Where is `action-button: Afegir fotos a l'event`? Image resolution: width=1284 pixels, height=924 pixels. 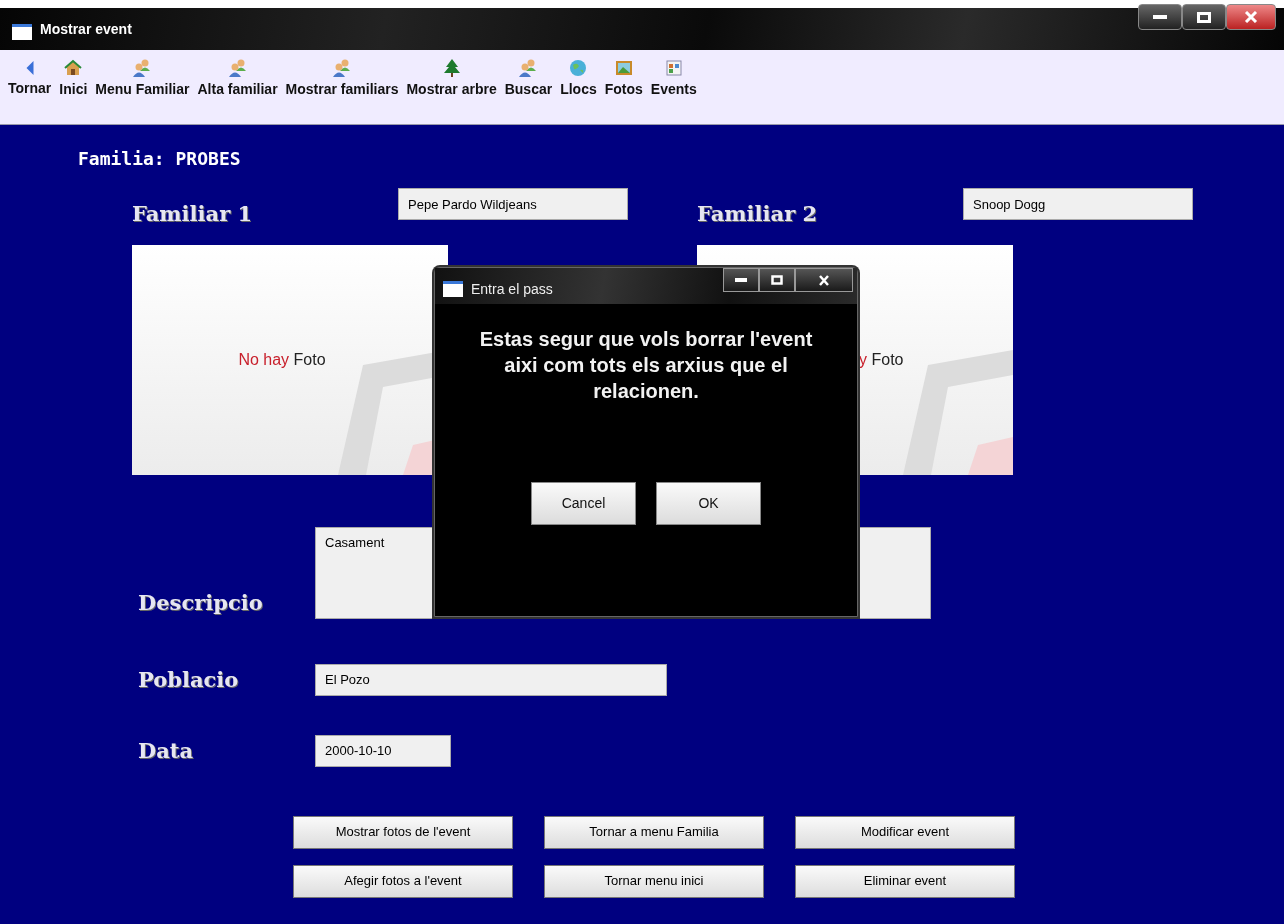 action-button: Afegir fotos a l'event is located at coordinates (403, 881).